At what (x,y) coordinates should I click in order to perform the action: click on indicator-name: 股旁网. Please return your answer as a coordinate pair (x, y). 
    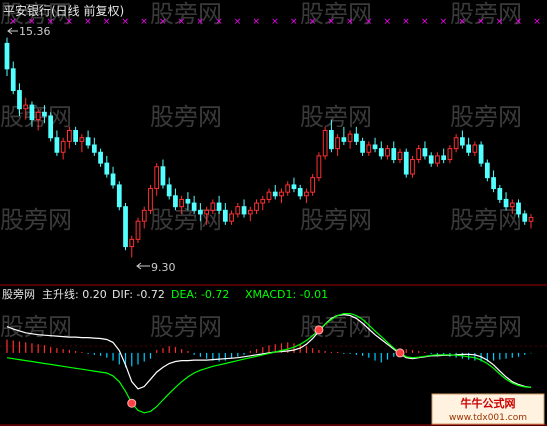
    Looking at the image, I should click on (18, 294).